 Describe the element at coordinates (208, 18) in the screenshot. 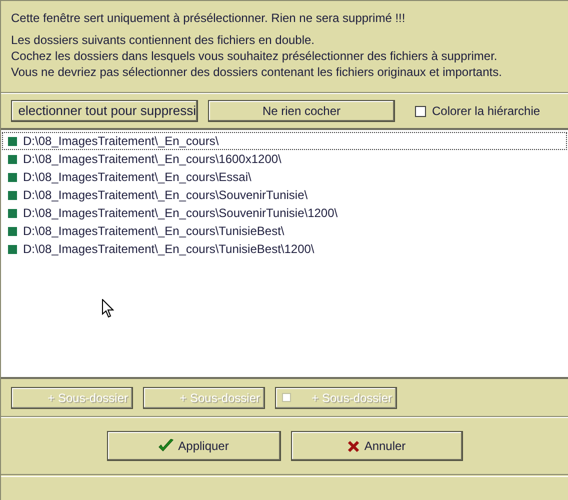

I see `warning-text: Cette fenêtre sert uniquement à présélectionner. Rien ne sera supprimé !!!` at that location.